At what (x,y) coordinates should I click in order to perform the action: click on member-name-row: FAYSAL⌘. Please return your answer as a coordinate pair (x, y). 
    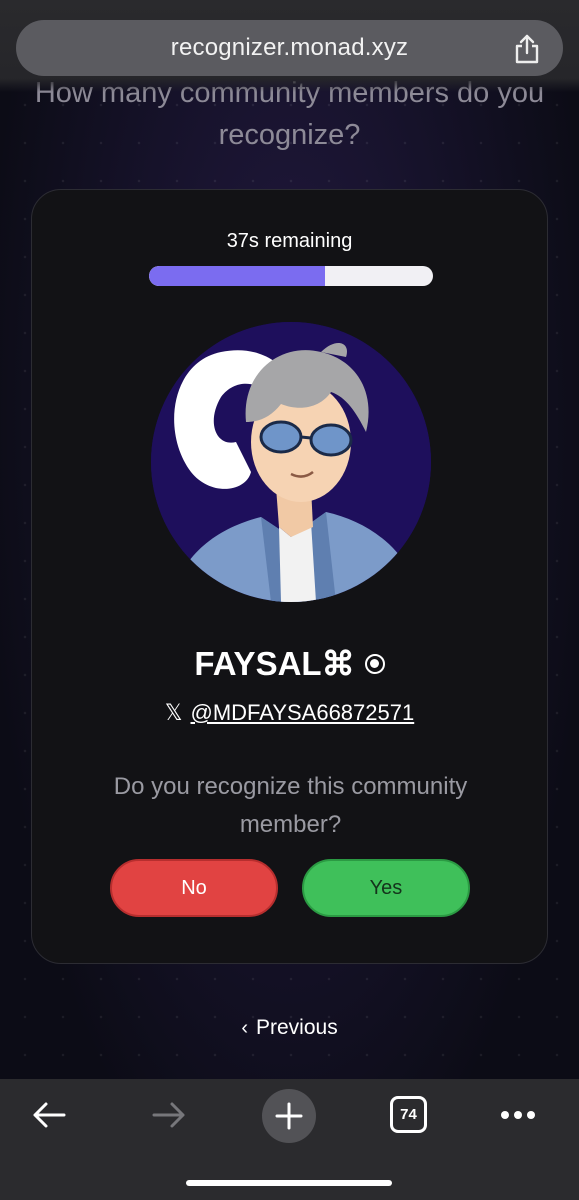
    Looking at the image, I should click on (289, 663).